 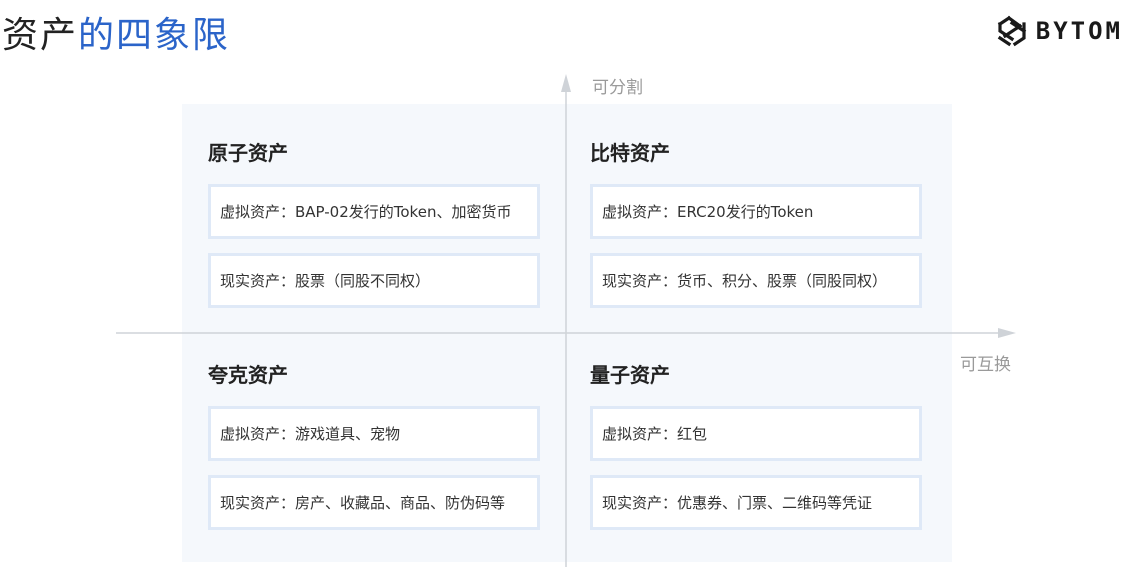 What do you see at coordinates (756, 280) in the screenshot?
I see `asset-card-real: 现实资产：货币、积分、股票（同股同权）` at bounding box center [756, 280].